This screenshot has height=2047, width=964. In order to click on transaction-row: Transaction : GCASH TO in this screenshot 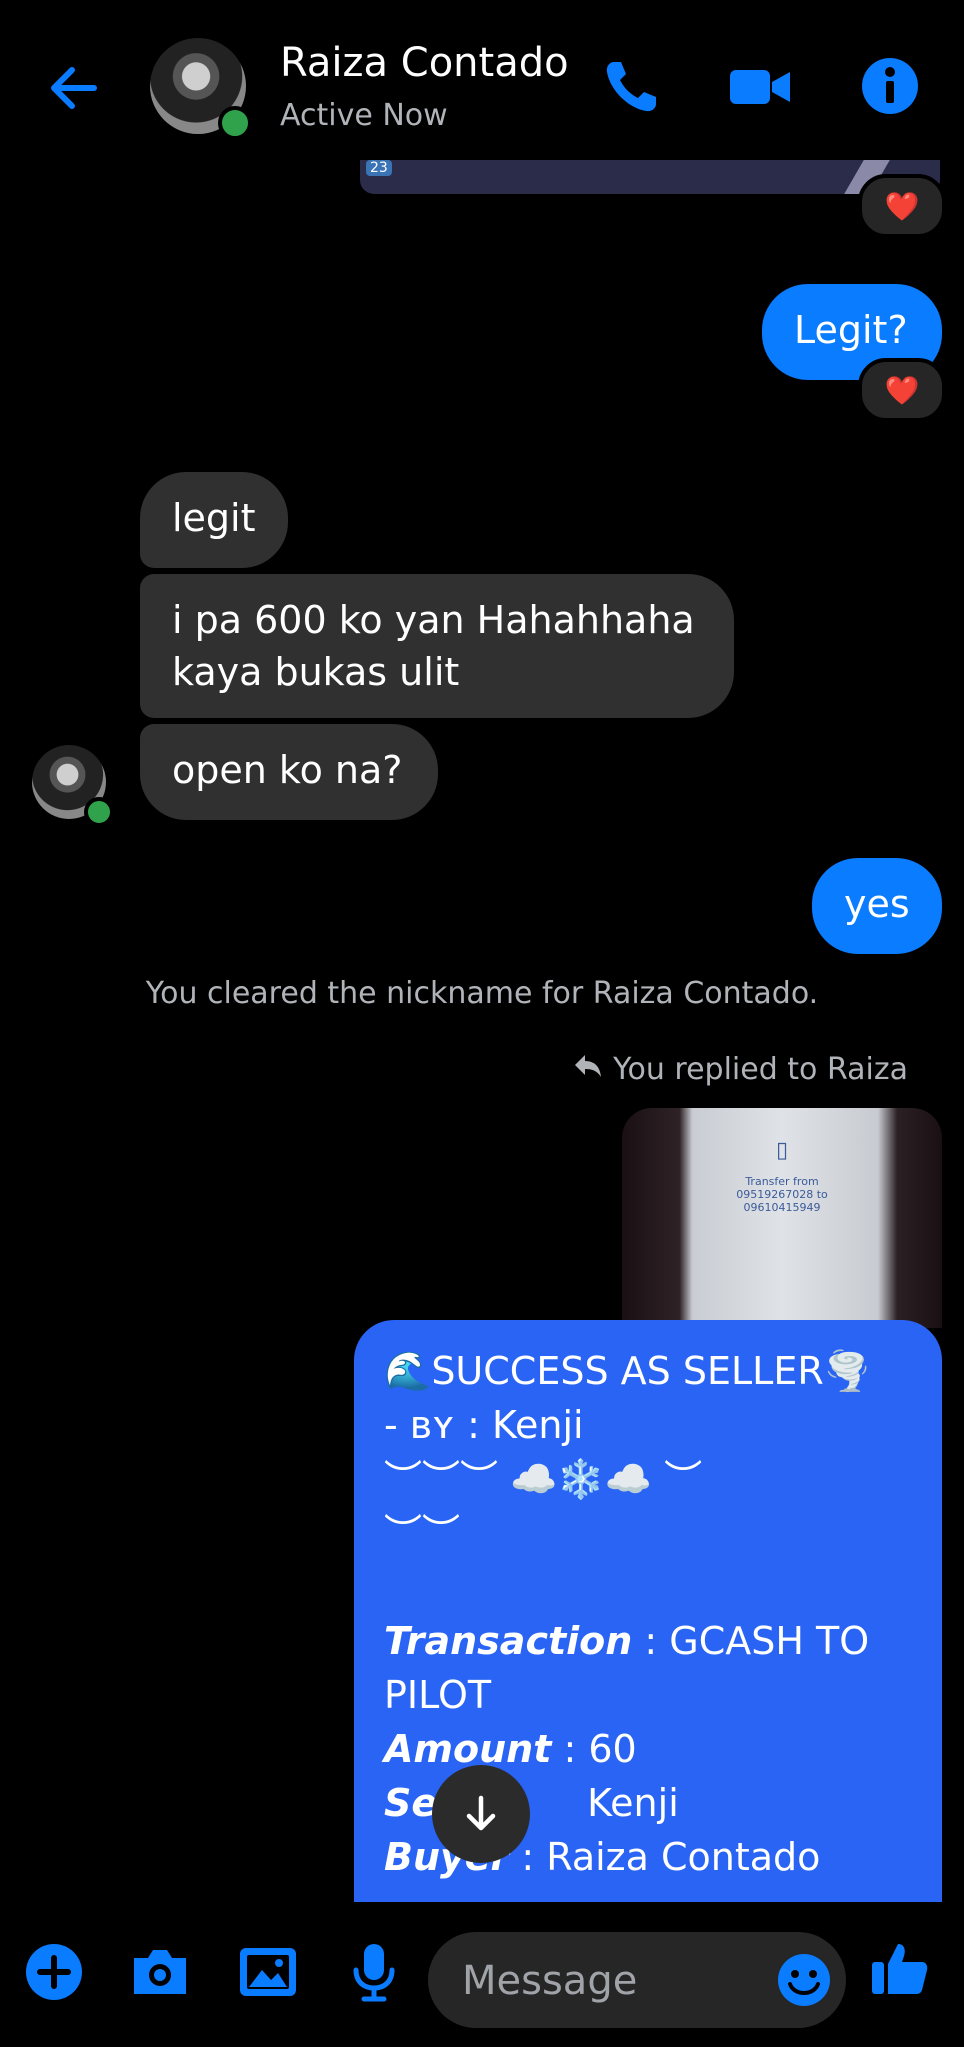, I will do `click(648, 1641)`.